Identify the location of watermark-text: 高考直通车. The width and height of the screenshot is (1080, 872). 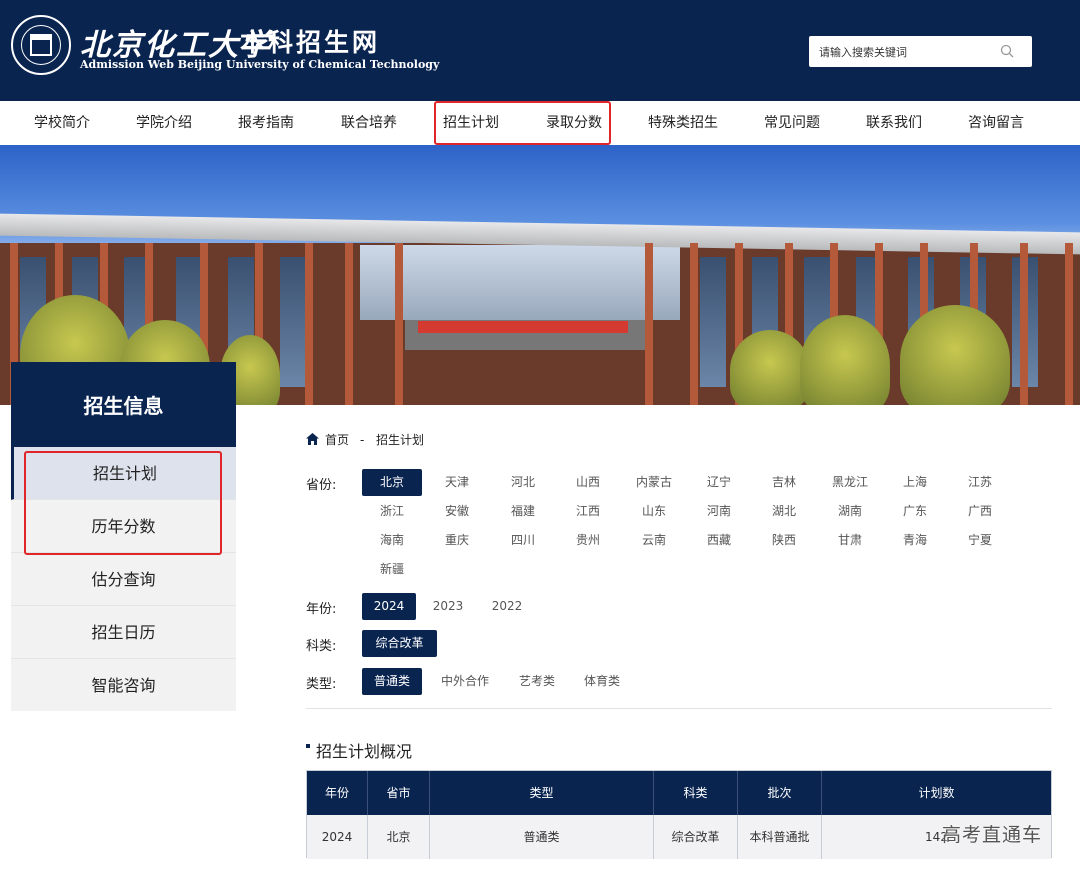
(992, 835).